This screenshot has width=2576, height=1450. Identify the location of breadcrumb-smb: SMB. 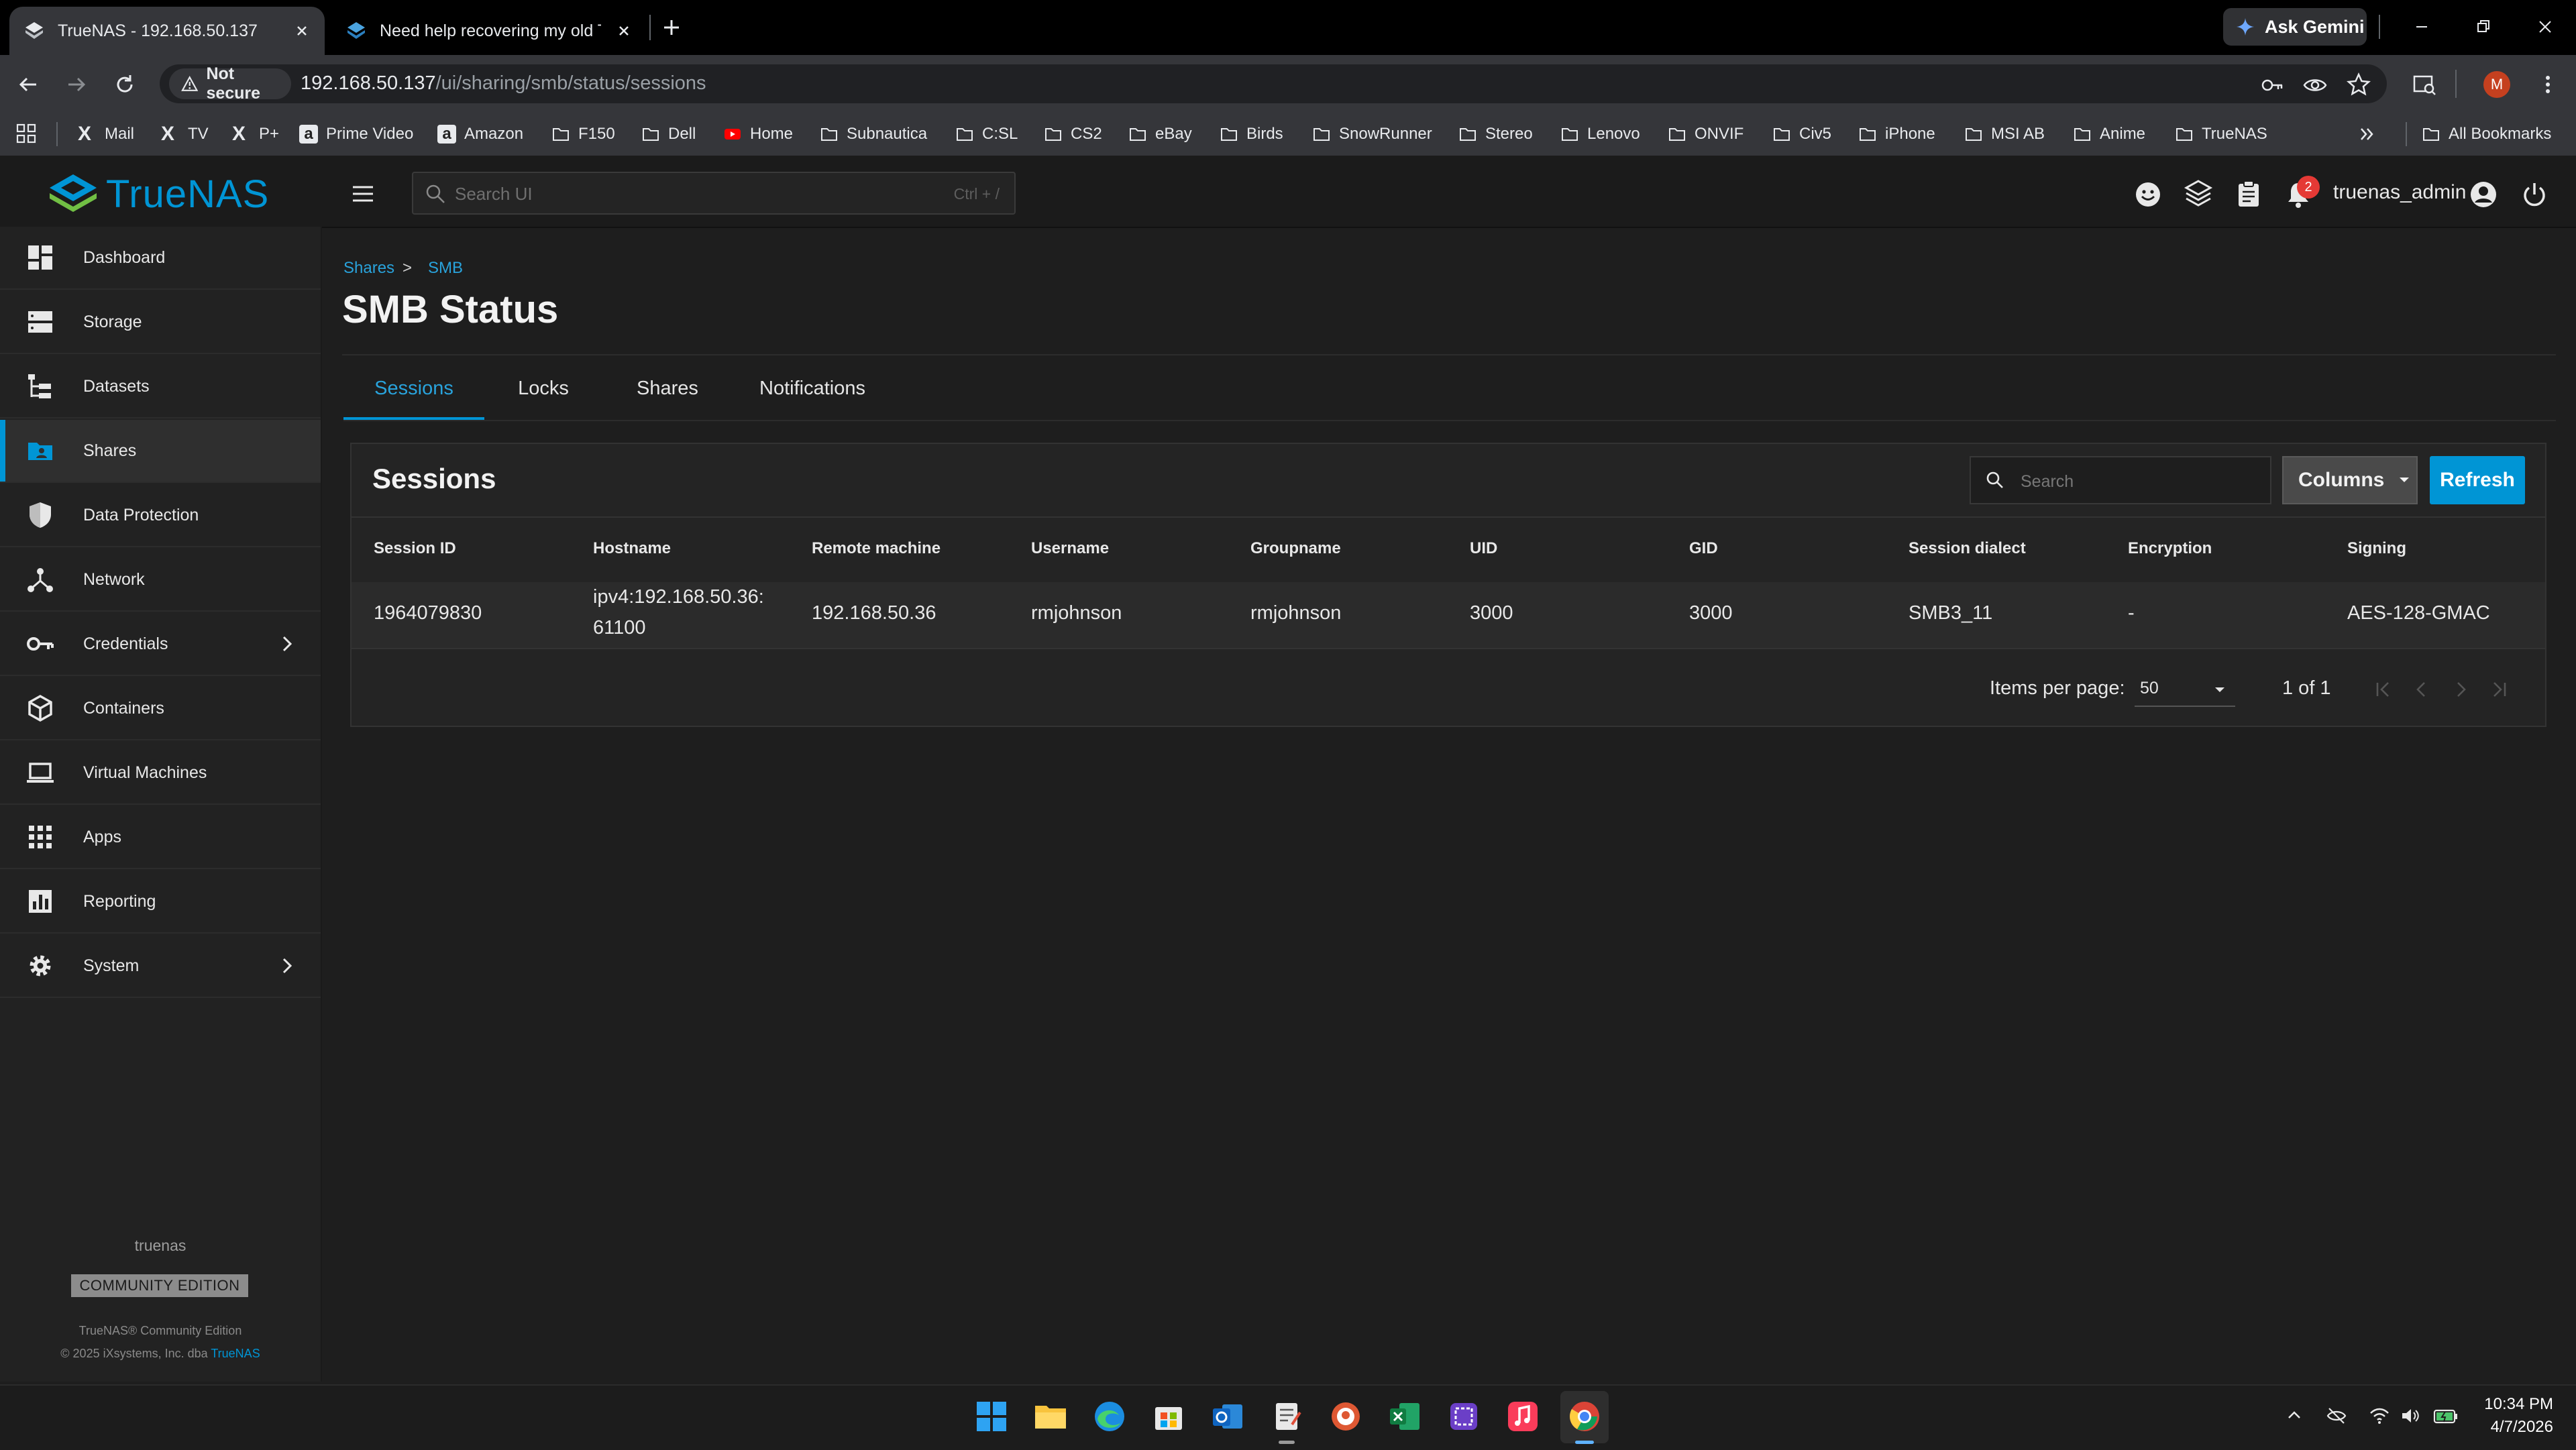
(445, 268).